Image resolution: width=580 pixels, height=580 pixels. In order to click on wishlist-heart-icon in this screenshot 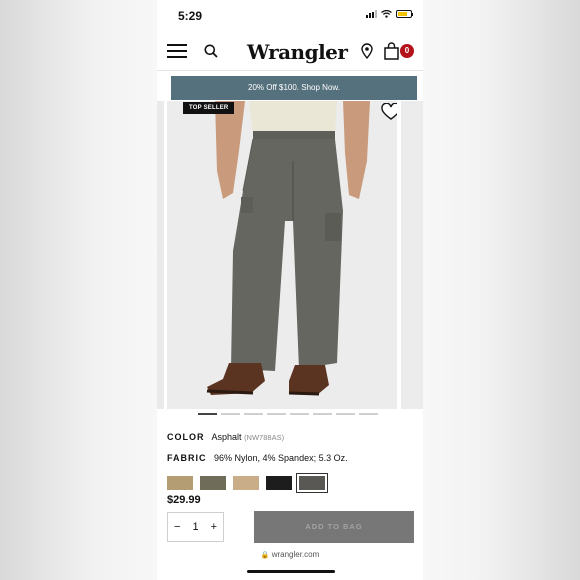, I will do `click(389, 112)`.